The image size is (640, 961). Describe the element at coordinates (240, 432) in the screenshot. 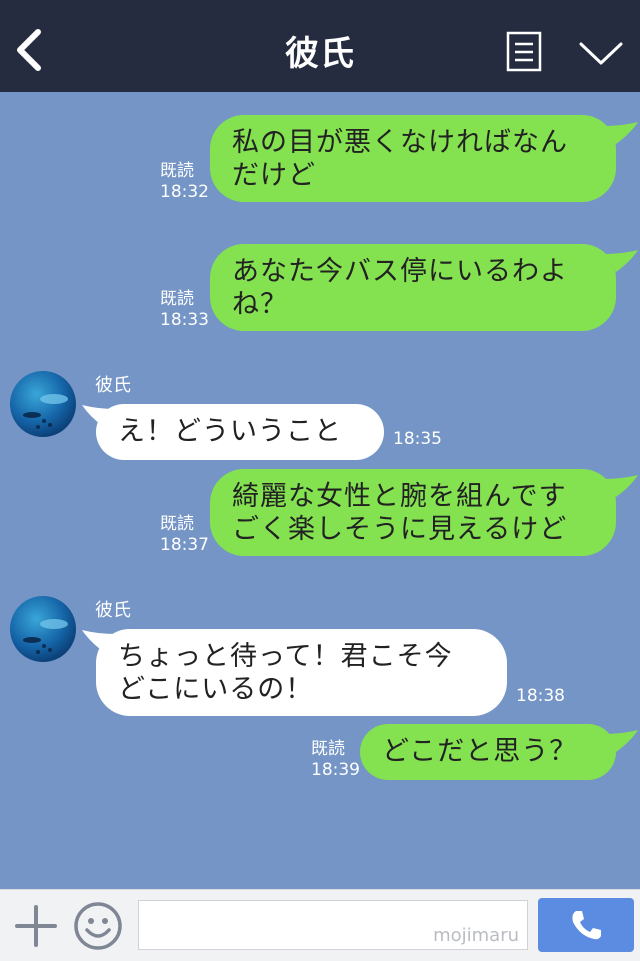

I see `message-bubble: え！どういうこと` at that location.